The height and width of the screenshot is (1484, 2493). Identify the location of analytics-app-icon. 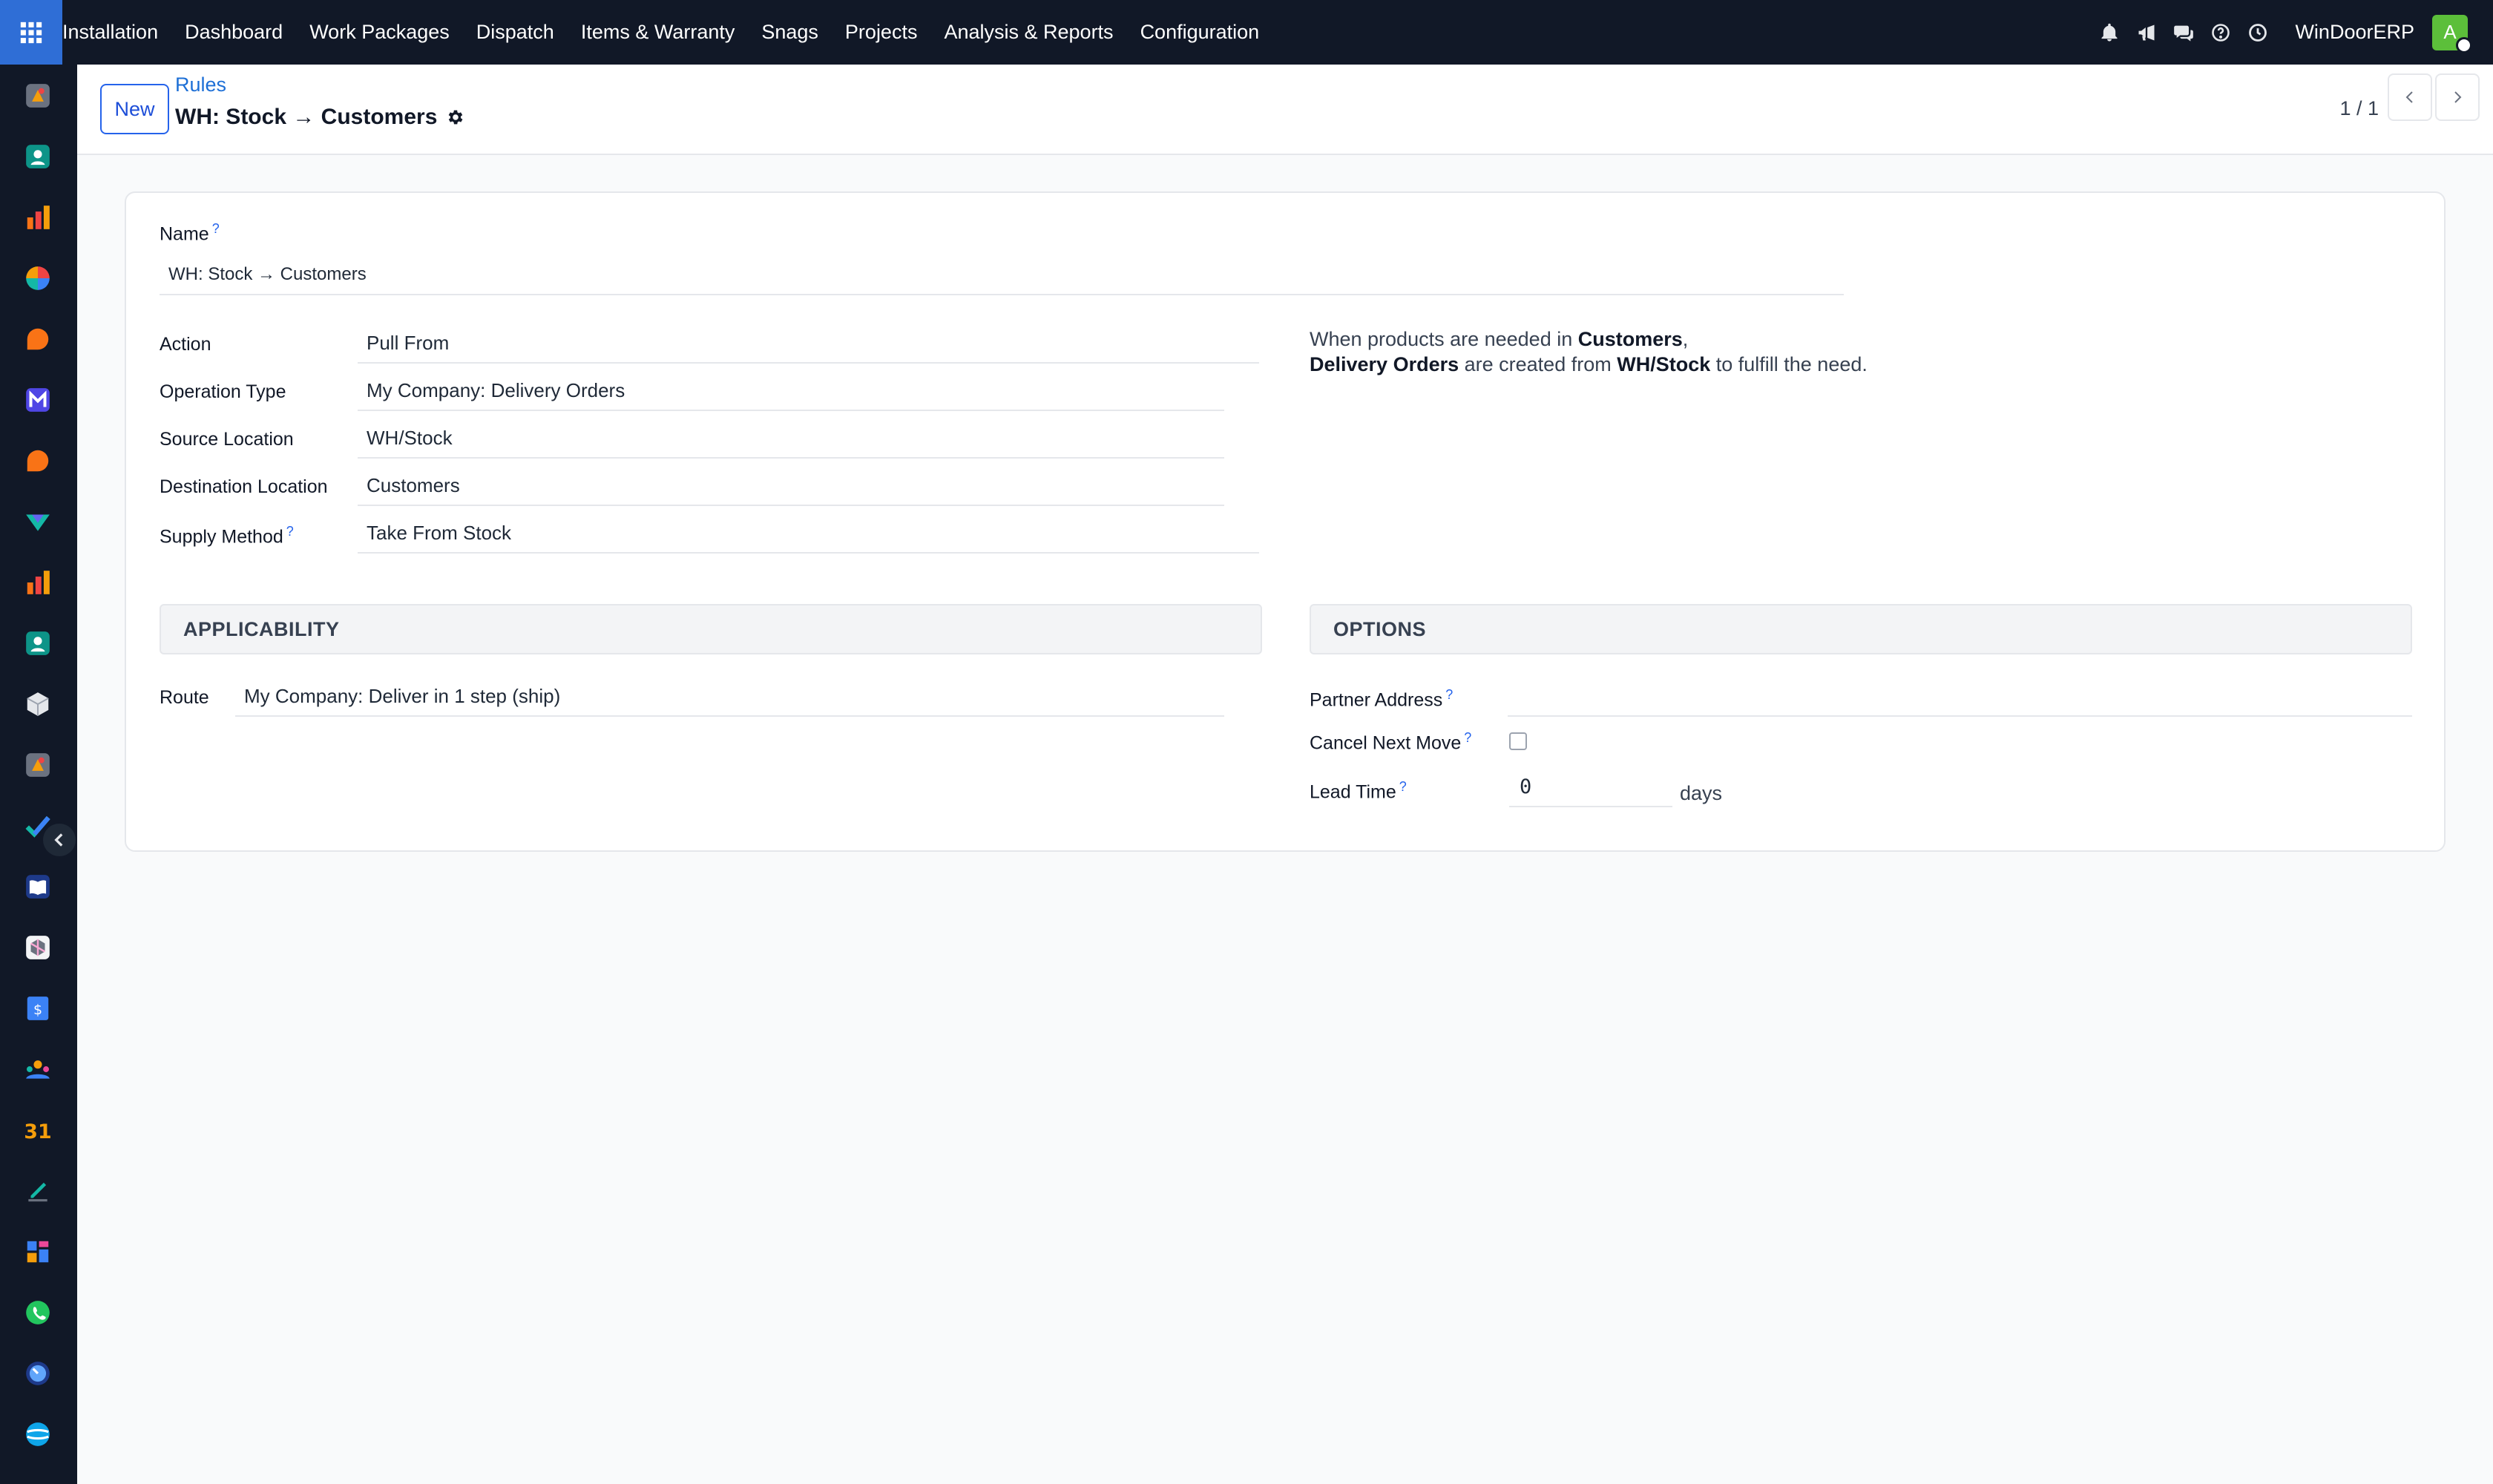
(38, 582).